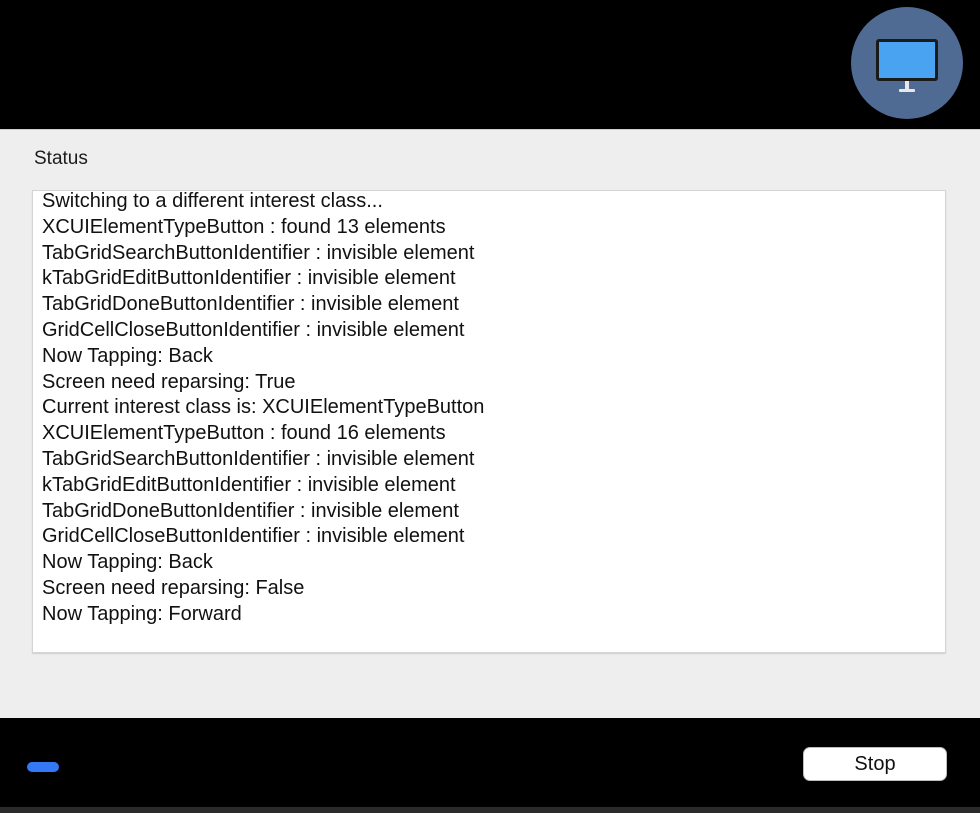 The image size is (980, 813). I want to click on progress-indicator, so click(43, 767).